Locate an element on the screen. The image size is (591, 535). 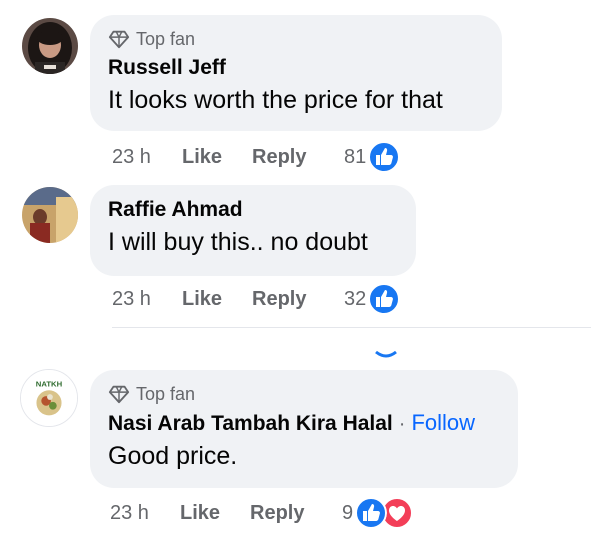
avatar-raffie-ahmad is located at coordinates (50, 215).